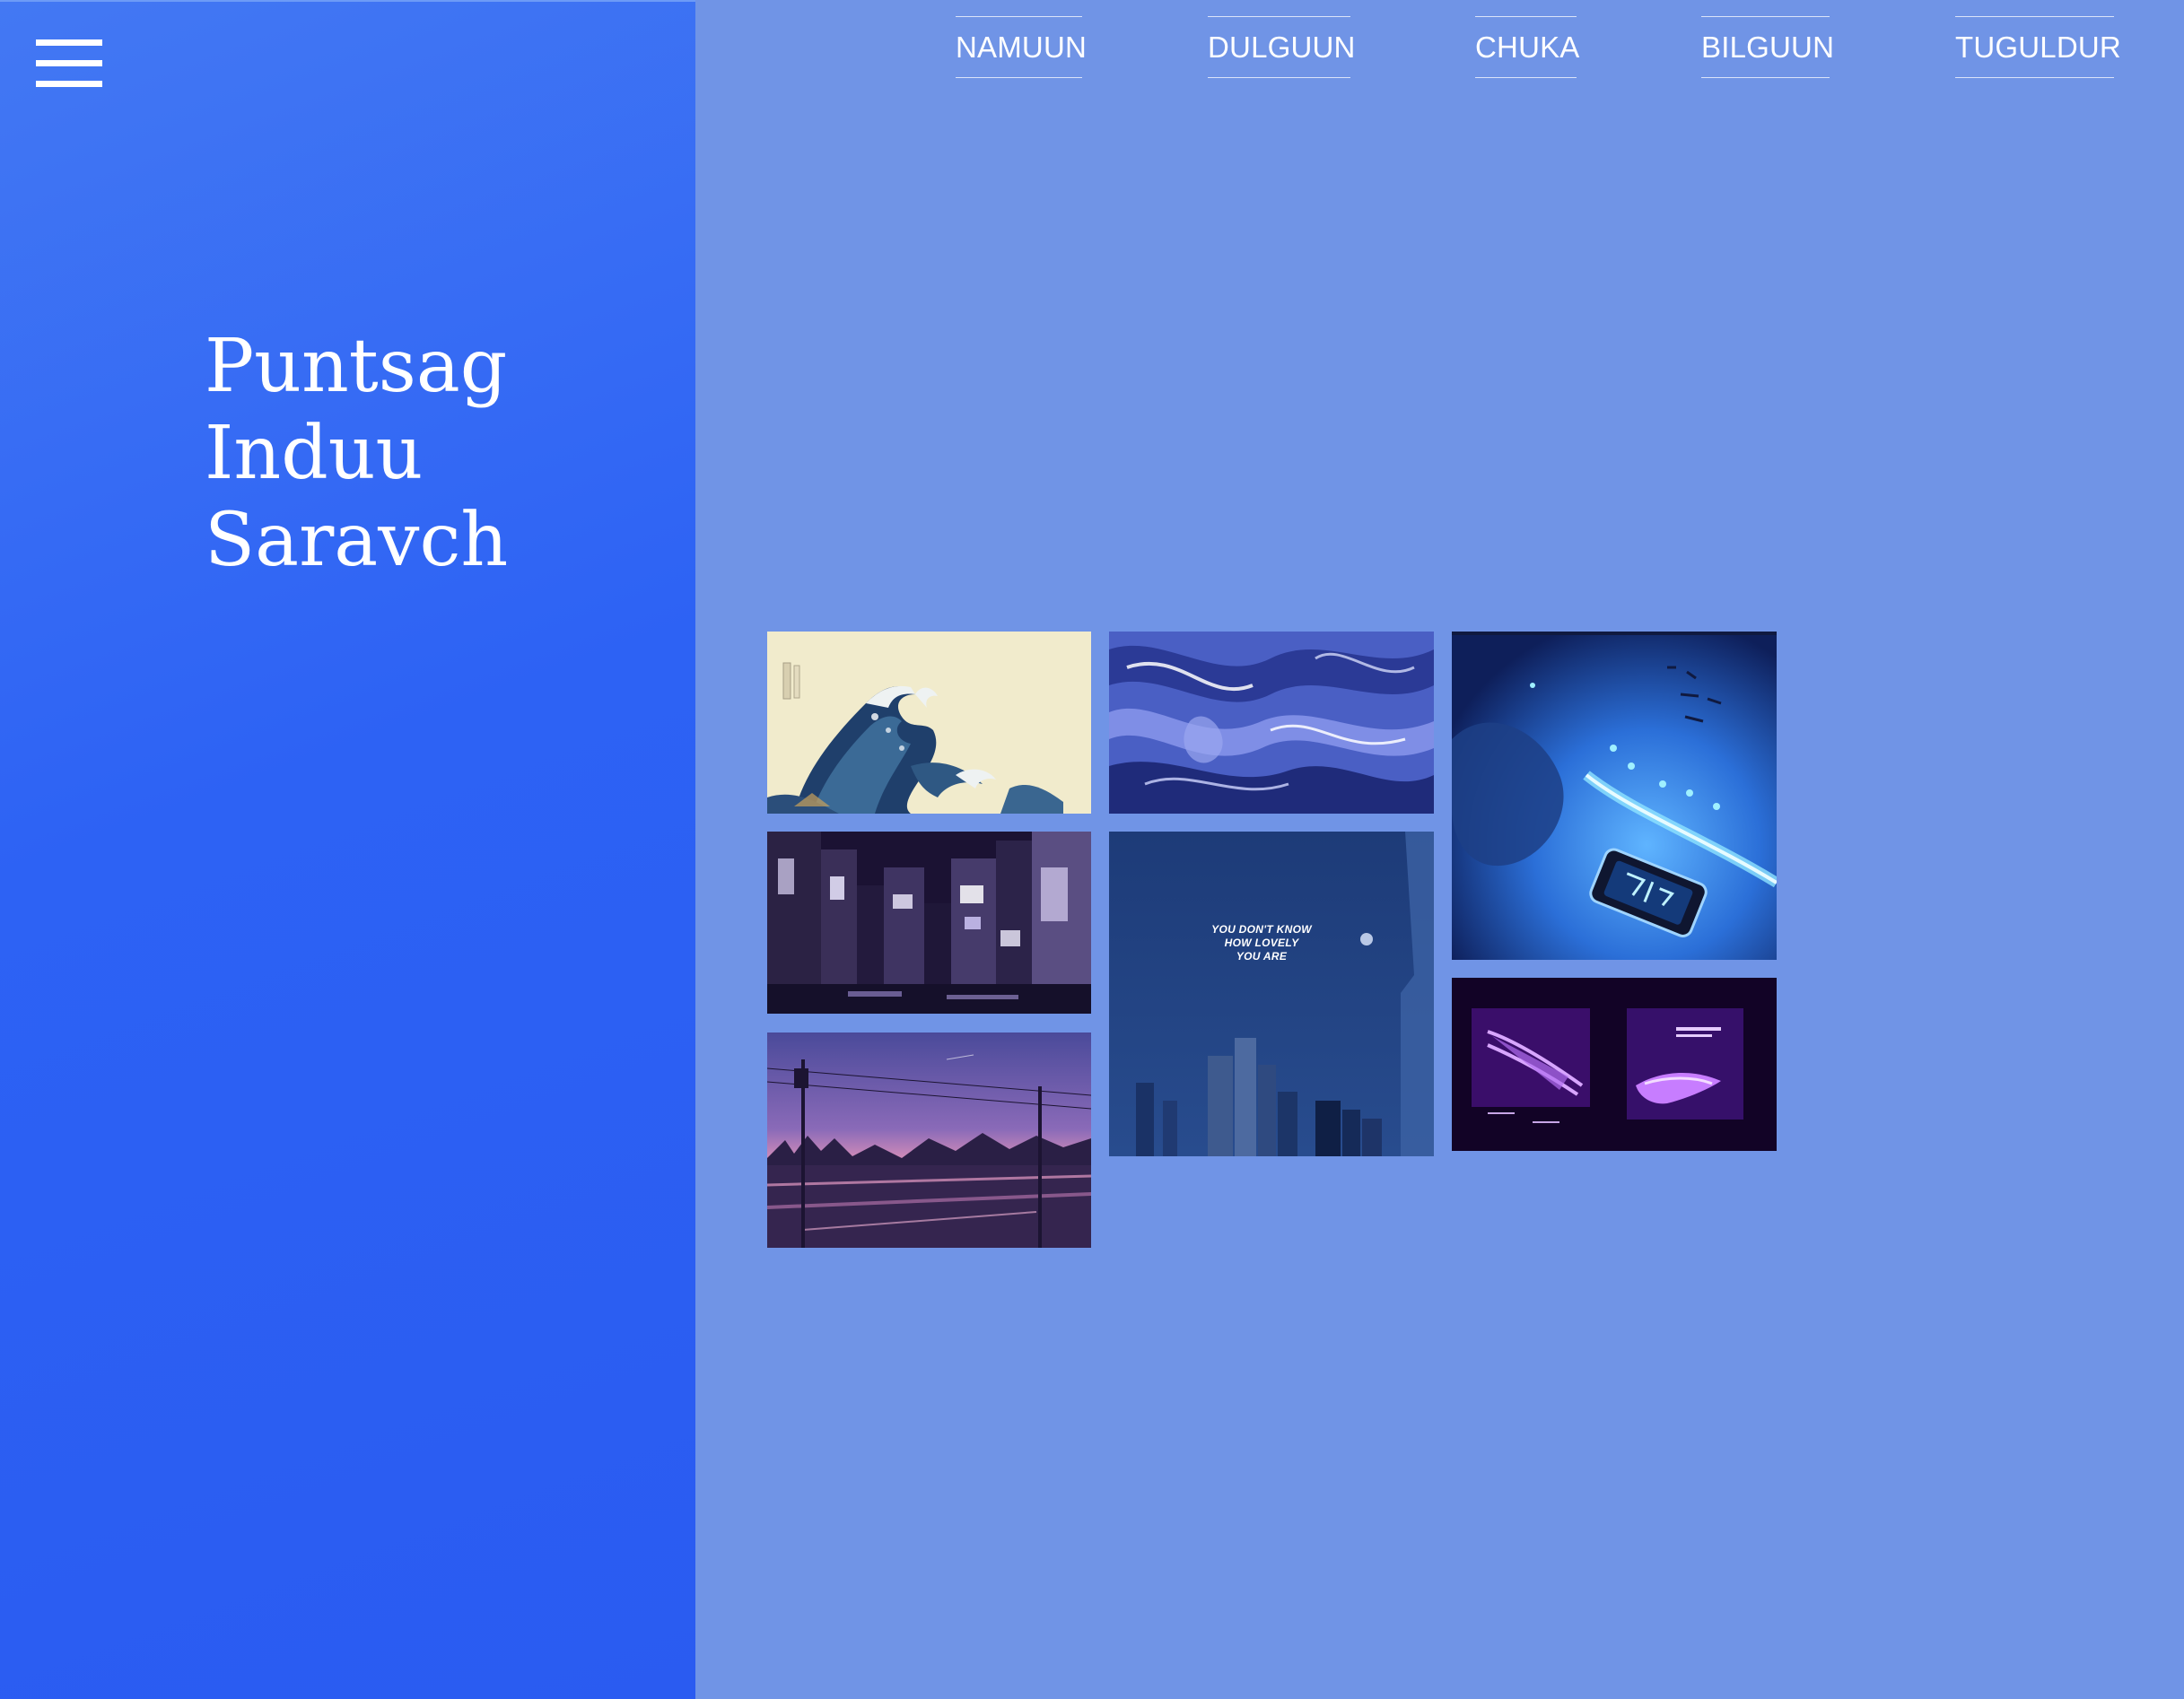 The image size is (2184, 1699). I want to click on site-title-line-2: Induu, so click(314, 454).